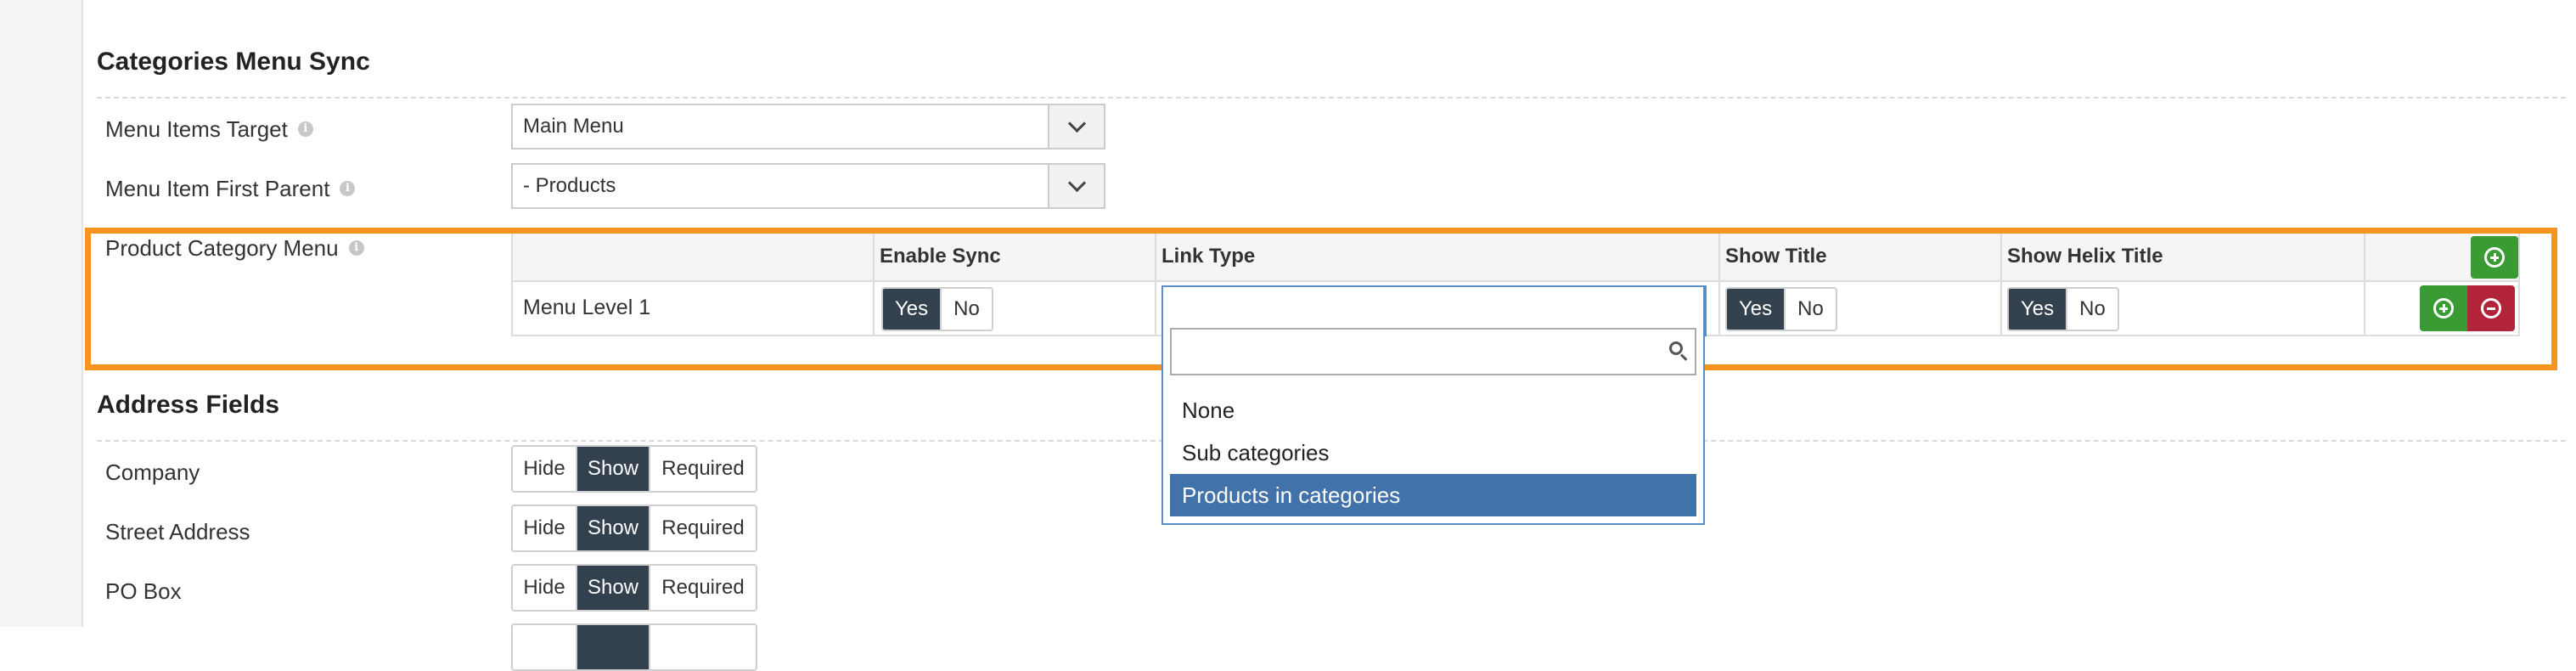  I want to click on header-show-helix-title: Show Helix Title, so click(2085, 256).